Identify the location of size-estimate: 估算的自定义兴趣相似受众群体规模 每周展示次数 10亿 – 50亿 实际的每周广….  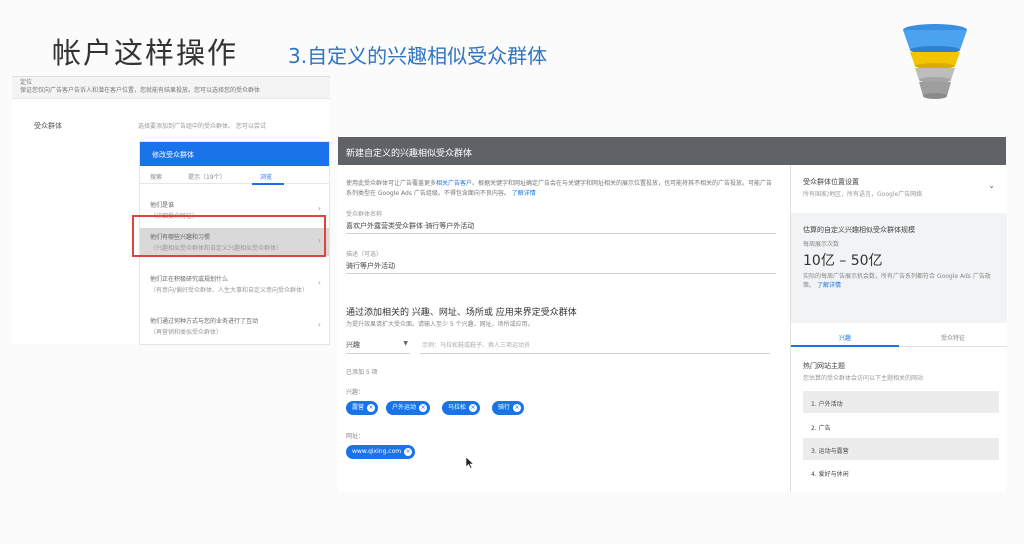
(899, 268).